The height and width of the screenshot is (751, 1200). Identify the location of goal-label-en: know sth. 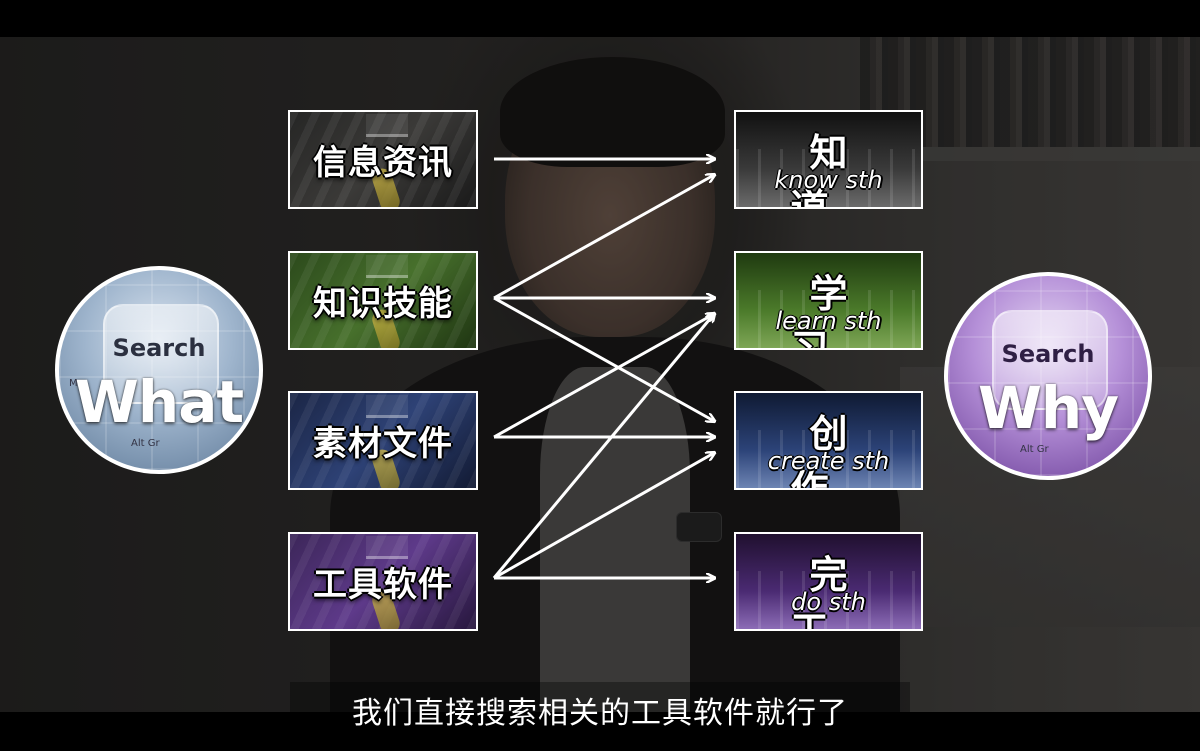
(828, 180).